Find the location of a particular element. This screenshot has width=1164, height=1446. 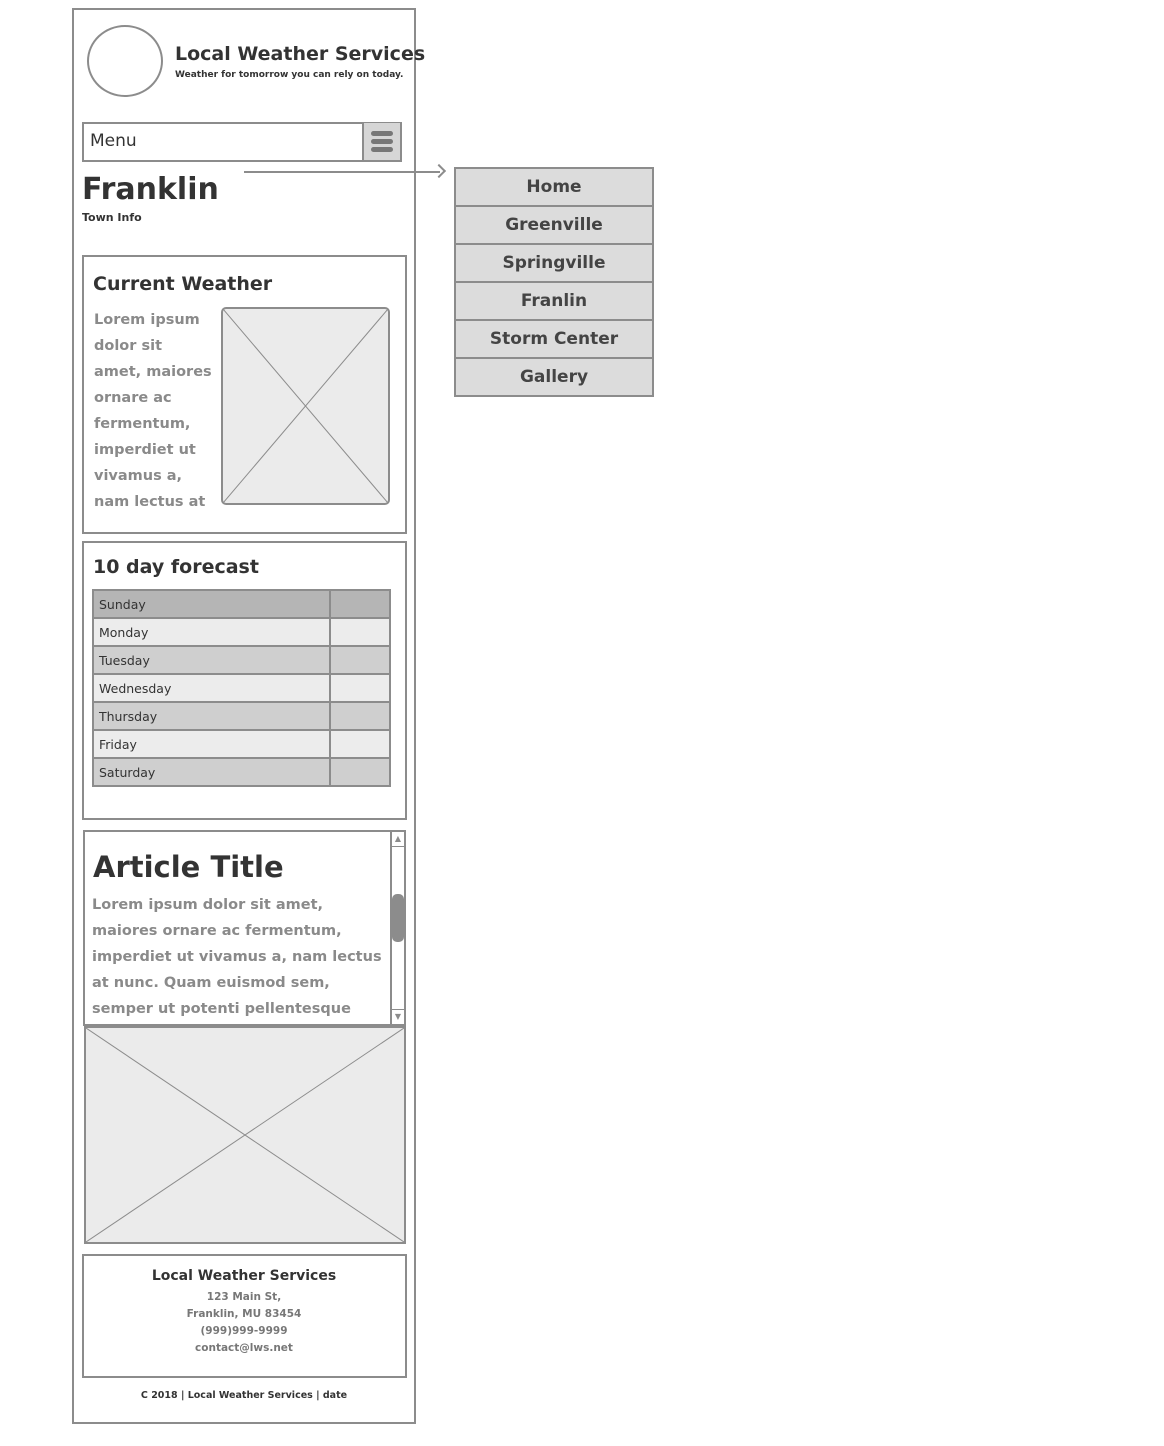

article-scrollbar: ▲ ▼ is located at coordinates (397, 928).